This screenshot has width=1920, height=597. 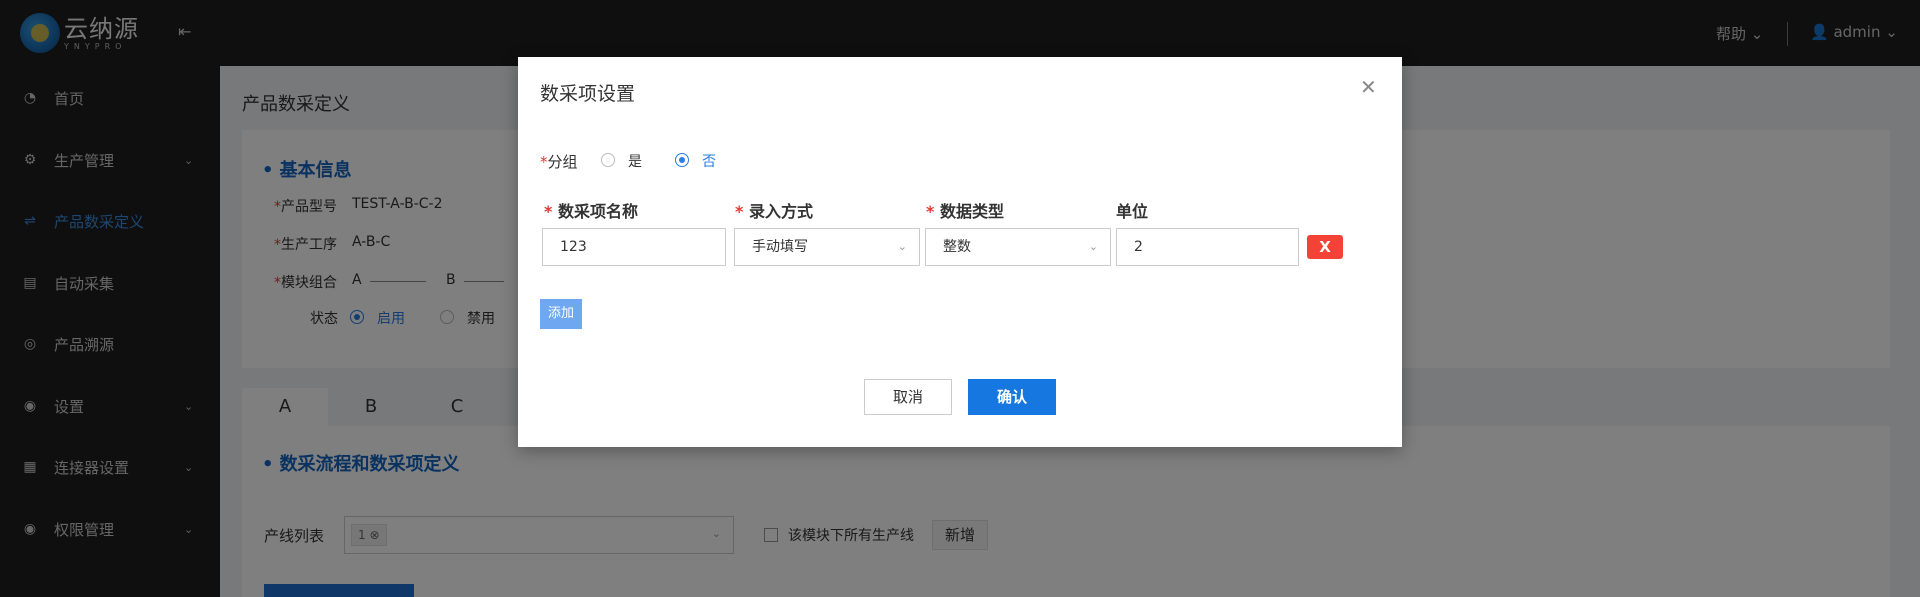 I want to click on col-head-unit: 单位, so click(x=1132, y=211).